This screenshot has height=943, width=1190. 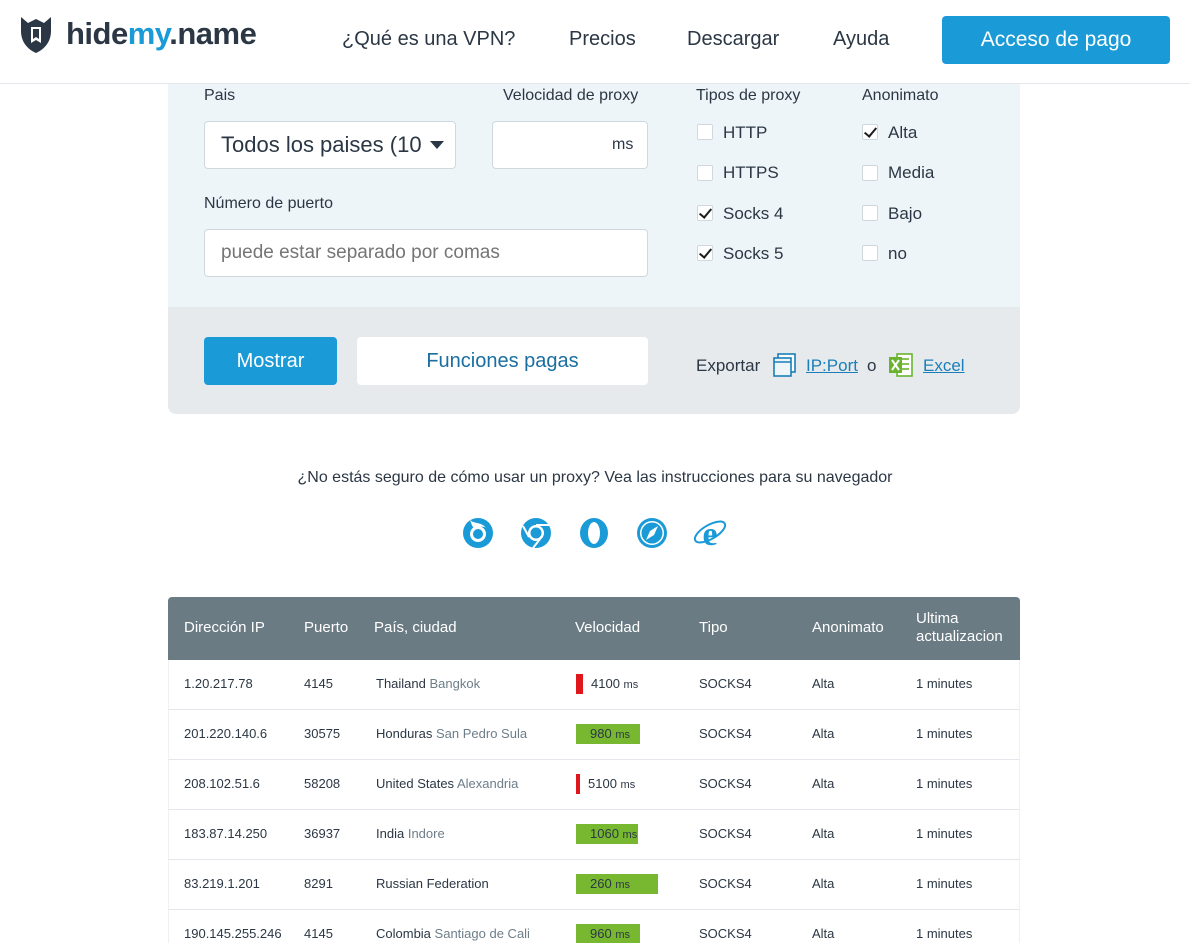 I want to click on cell-ip: 183.87.14.250, so click(x=226, y=833).